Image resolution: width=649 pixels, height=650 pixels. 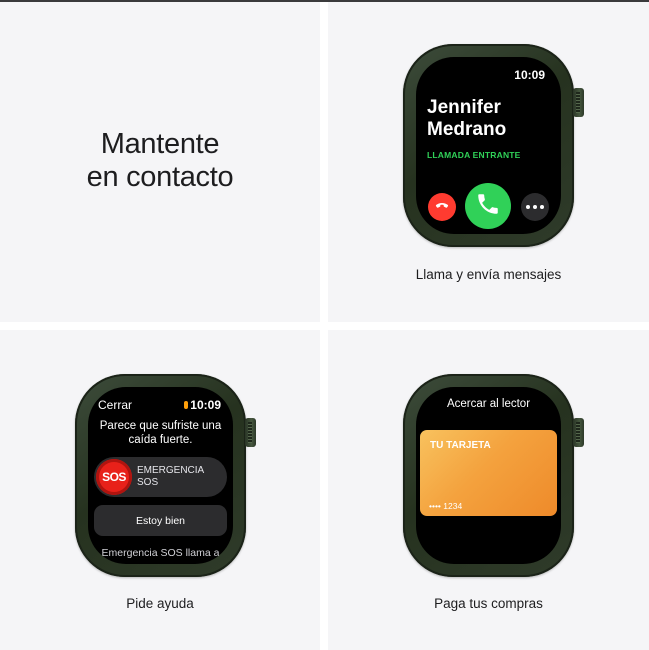 I want to click on more-icon, so click(x=535, y=207).